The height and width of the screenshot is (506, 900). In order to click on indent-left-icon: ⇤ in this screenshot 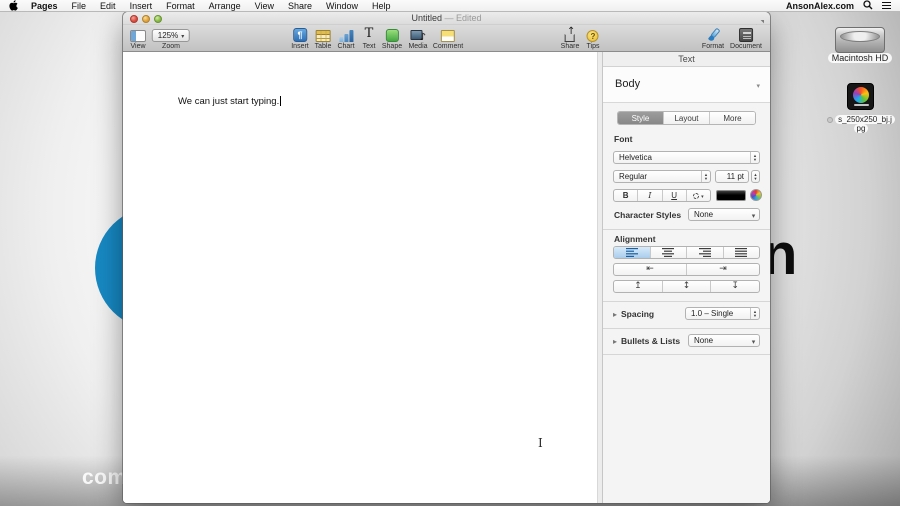, I will do `click(650, 269)`.